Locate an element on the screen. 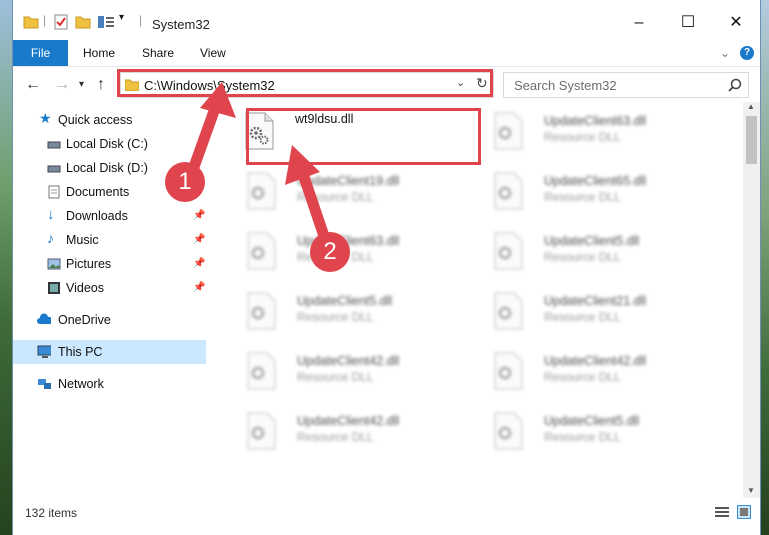  sidebar-item-onedrive: OneDrive is located at coordinates (109, 320).